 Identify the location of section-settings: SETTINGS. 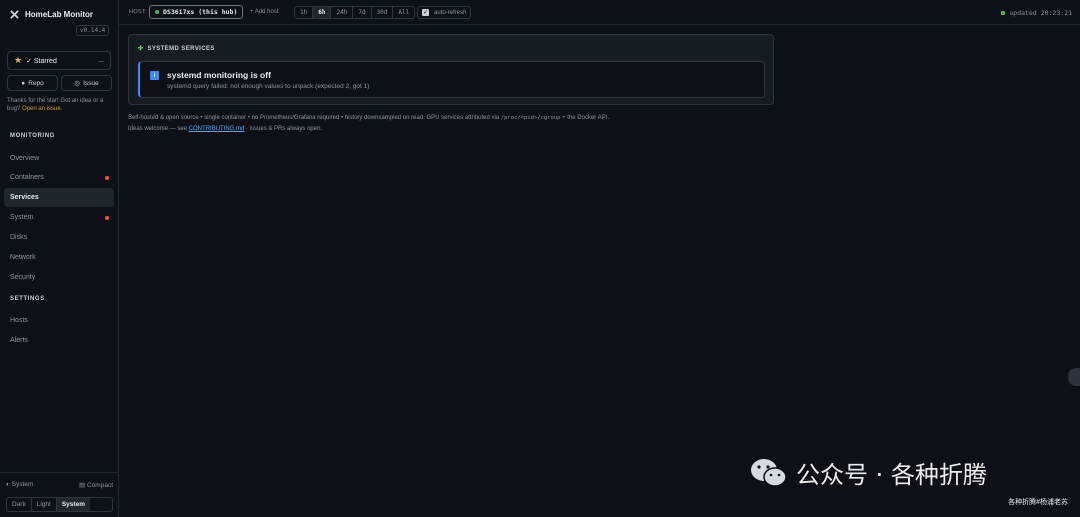
(27, 299).